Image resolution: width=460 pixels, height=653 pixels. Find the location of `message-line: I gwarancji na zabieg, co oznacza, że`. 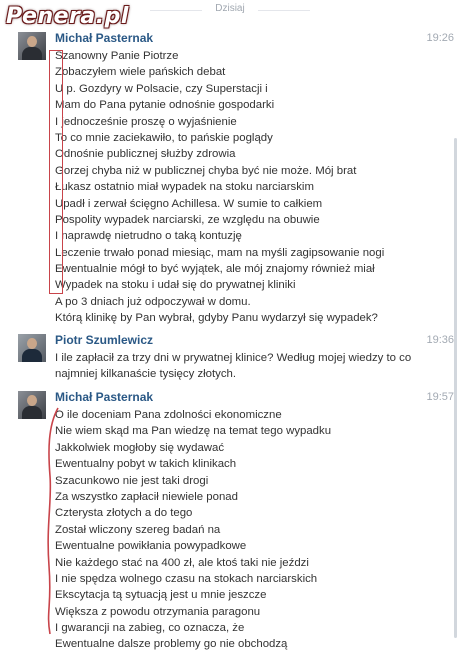

message-line: I gwarancji na zabieg, co oznacza, że is located at coordinates (150, 628).